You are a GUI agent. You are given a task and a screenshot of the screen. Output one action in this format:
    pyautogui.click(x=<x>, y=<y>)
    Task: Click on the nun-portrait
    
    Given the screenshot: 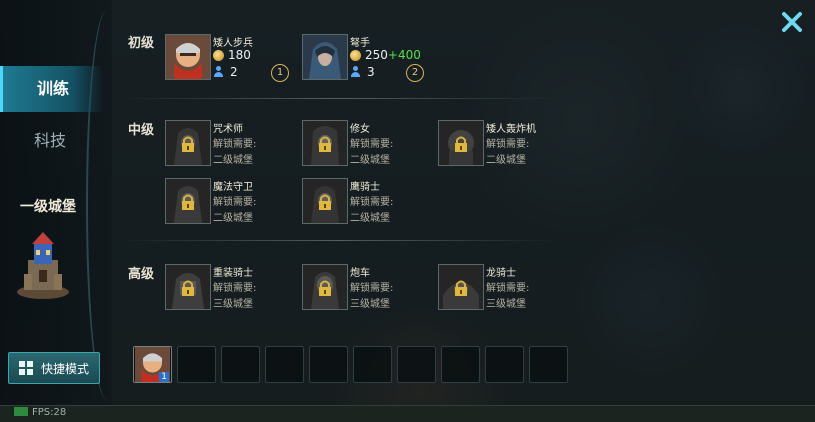 What is the action you would take?
    pyautogui.click(x=325, y=143)
    